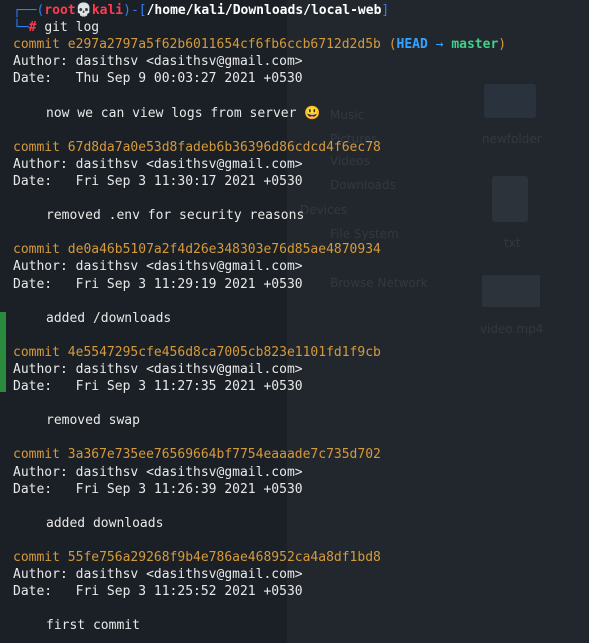  I want to click on commit-hash: de0a46b5107a2f4d26e348303e76d85ae4870934, so click(224, 250).